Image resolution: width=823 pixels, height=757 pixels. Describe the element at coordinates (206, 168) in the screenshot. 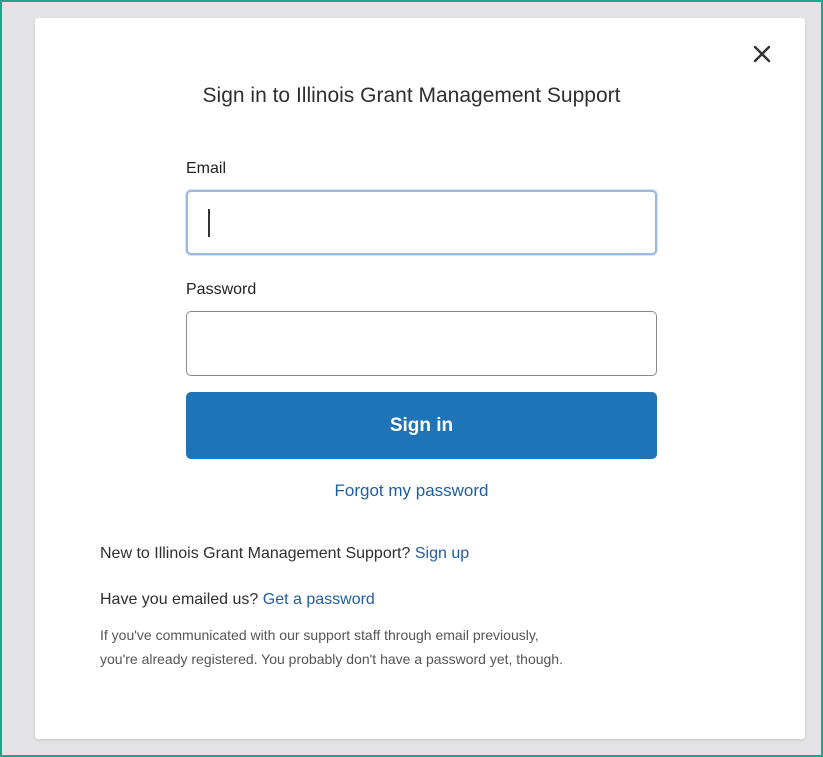

I see `email-label: Email` at that location.